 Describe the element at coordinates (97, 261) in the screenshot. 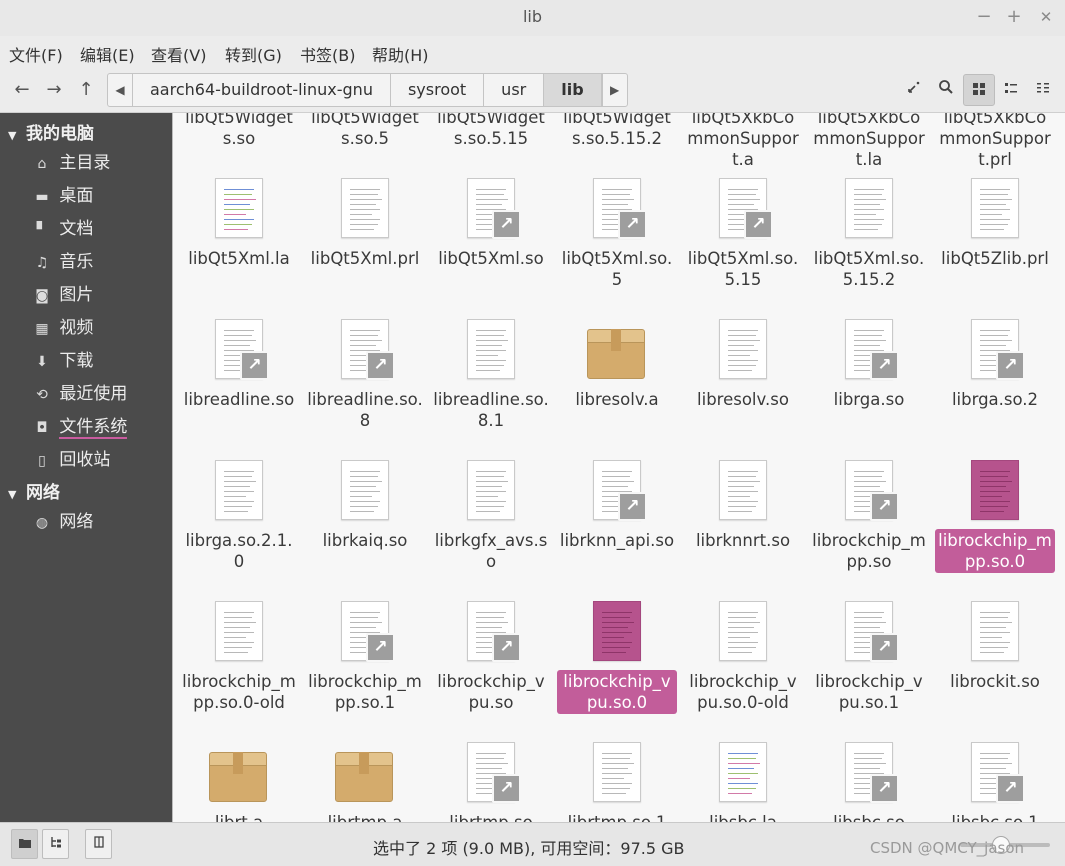

I see `sidebar-item-music: ♫ 音乐` at that location.